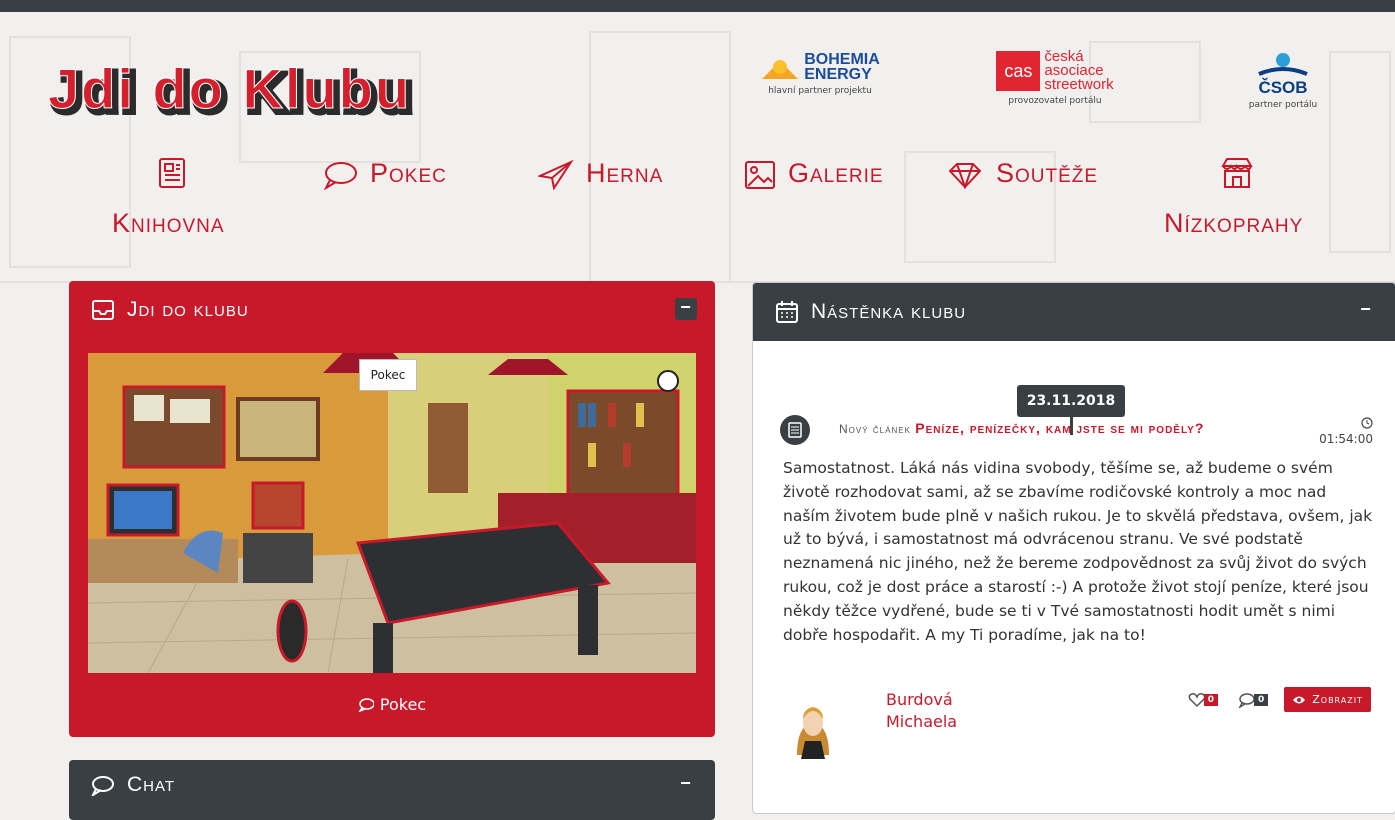 The height and width of the screenshot is (820, 1395). Describe the element at coordinates (780, 69) in the screenshot. I see `sun-logo-icon` at that location.